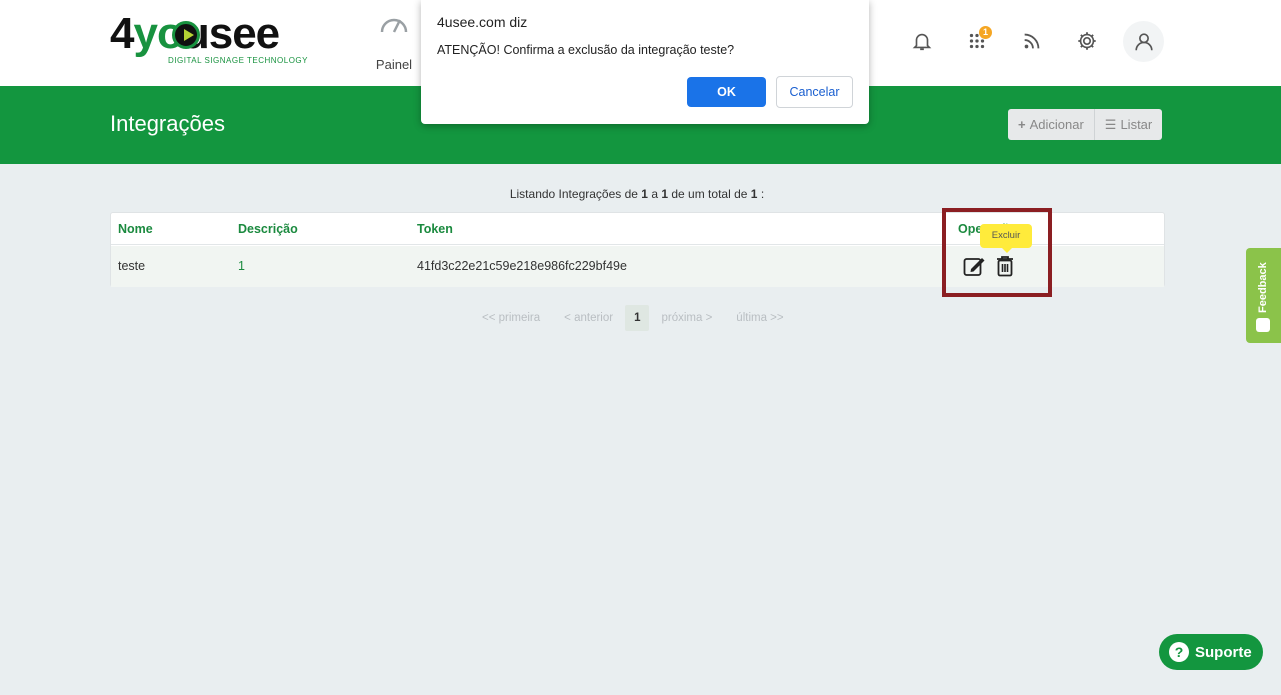  What do you see at coordinates (394, 64) in the screenshot?
I see `nav-painel-label: Painel` at bounding box center [394, 64].